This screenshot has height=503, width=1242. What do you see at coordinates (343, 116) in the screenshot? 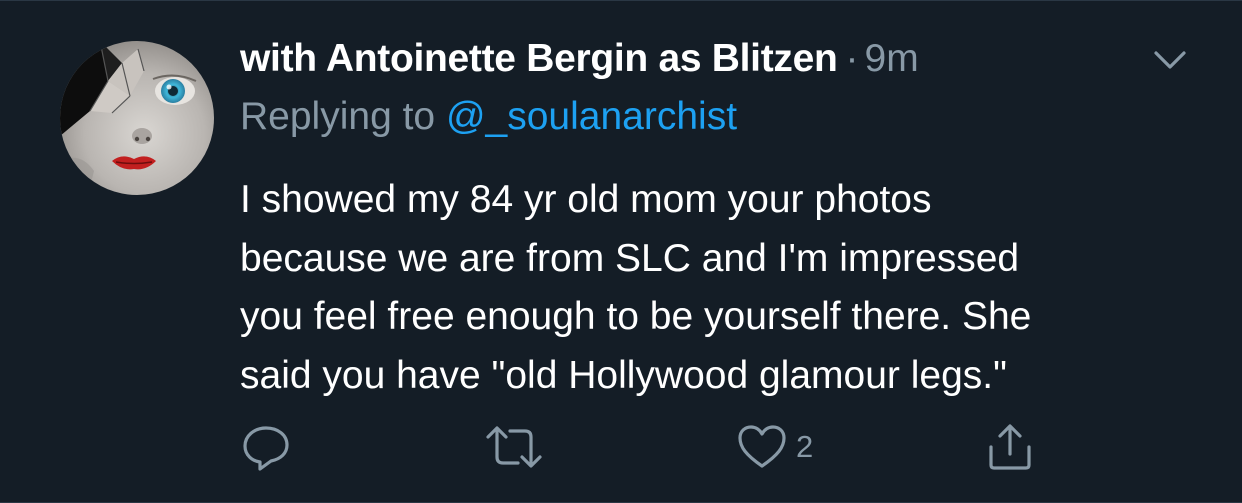
I see `replying-to-label: Replying to` at bounding box center [343, 116].